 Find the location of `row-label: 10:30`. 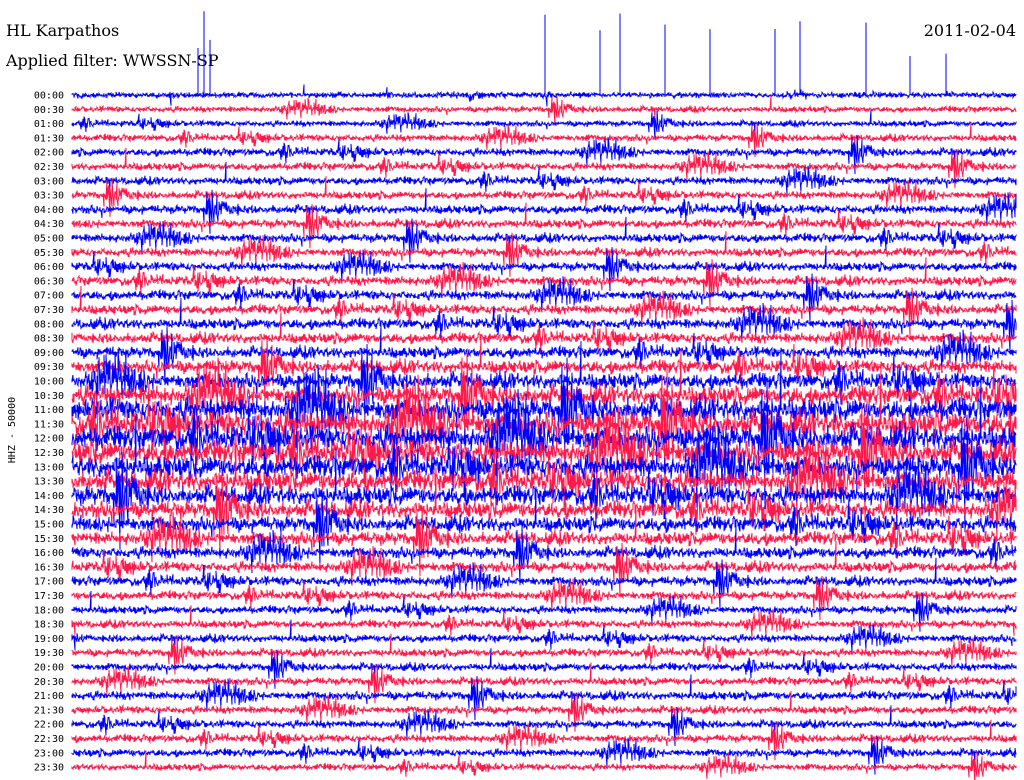

row-label: 10:30 is located at coordinates (49, 396).